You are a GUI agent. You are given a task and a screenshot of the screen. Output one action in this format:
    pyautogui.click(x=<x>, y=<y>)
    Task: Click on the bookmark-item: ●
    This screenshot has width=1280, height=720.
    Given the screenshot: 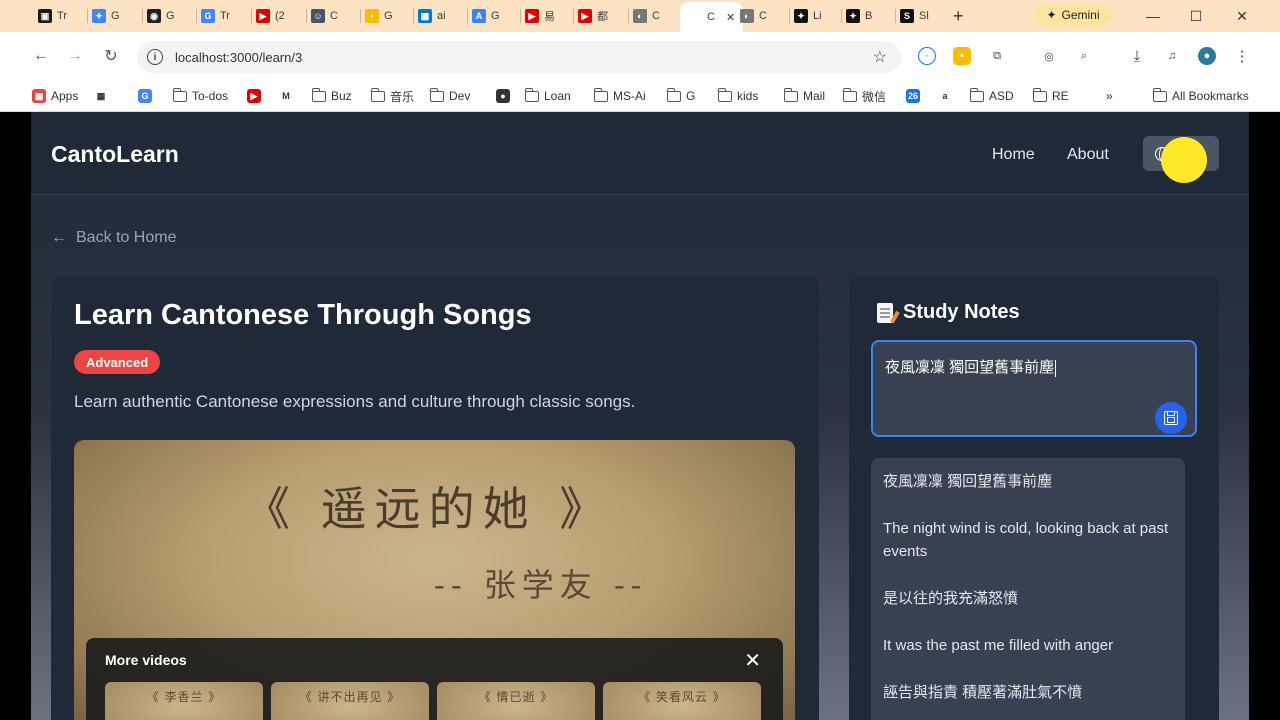 What is the action you would take?
    pyautogui.click(x=503, y=96)
    